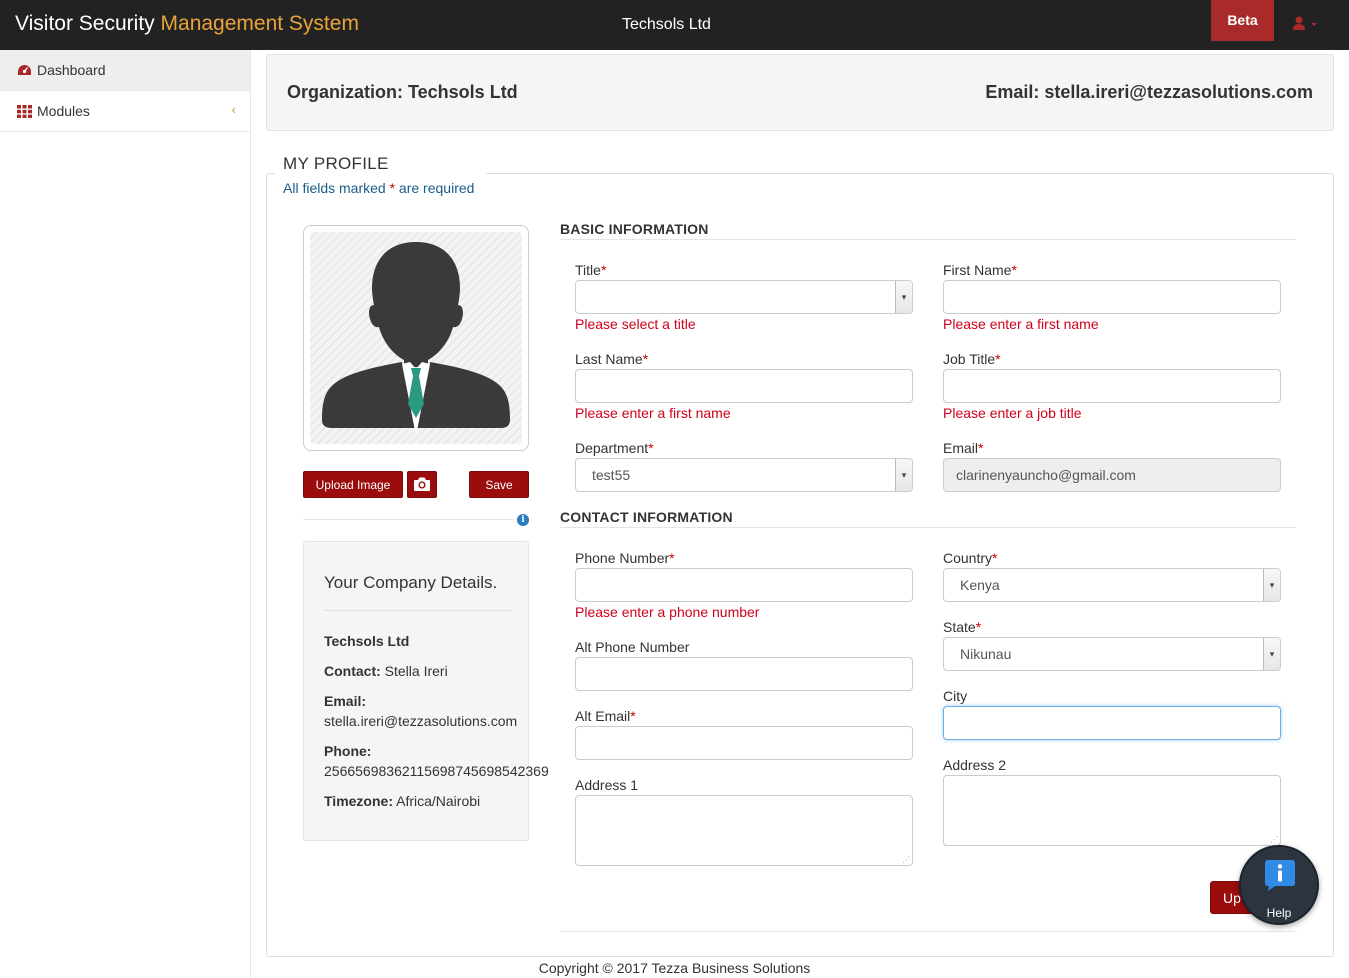 The width and height of the screenshot is (1349, 978). I want to click on user-icon, so click(1305, 23).